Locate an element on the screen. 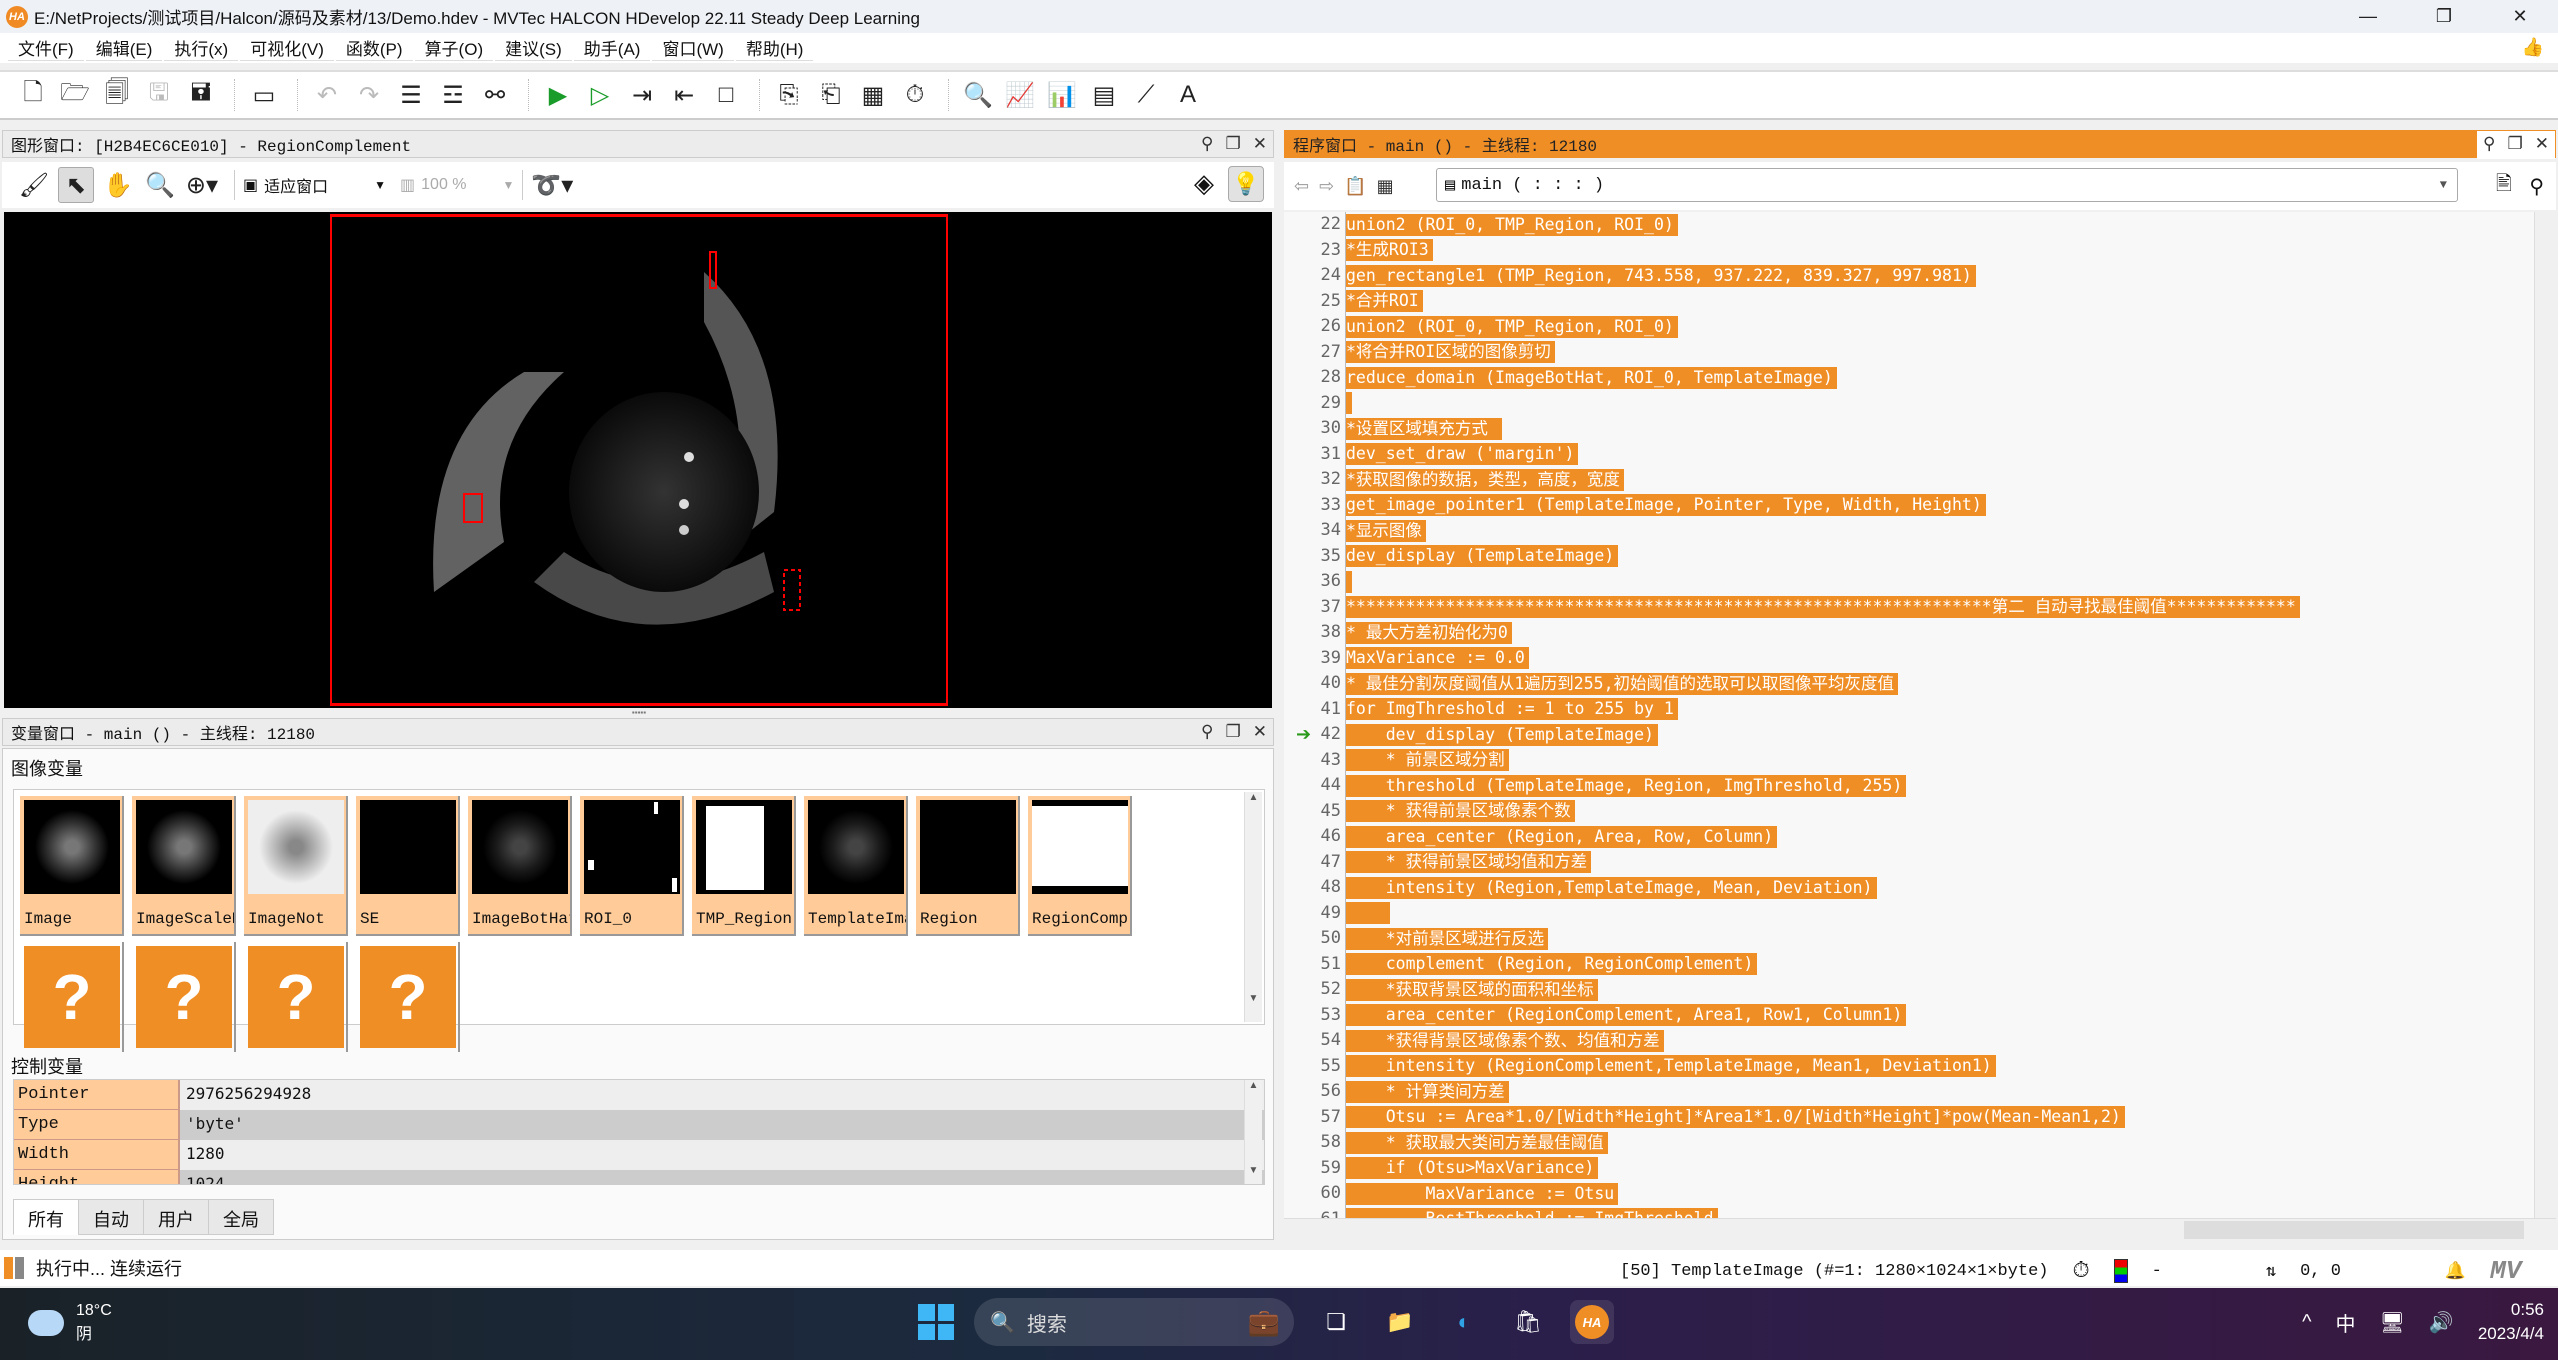 This screenshot has height=1360, width=2558. code-line: 50 *对前景区域进行反选 is located at coordinates (1909, 939).